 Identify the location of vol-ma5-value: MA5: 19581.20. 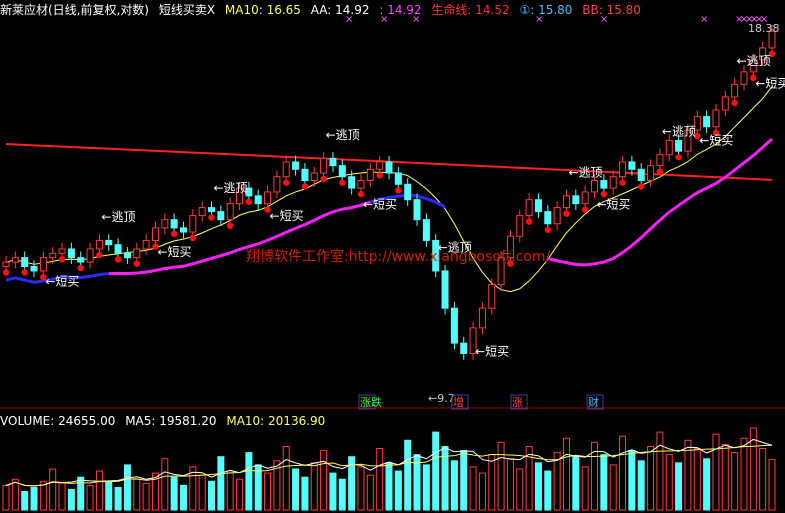
(171, 421).